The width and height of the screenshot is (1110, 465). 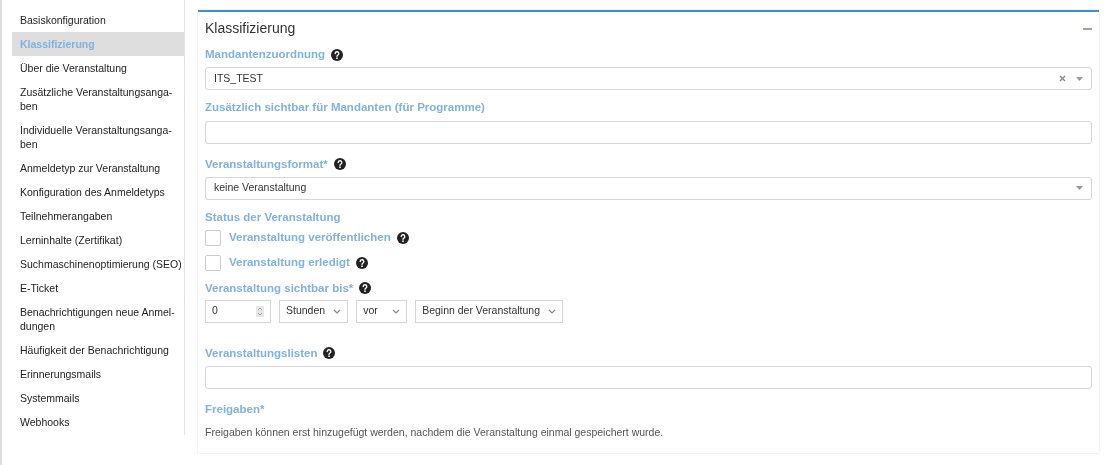 I want to click on sidebar-item: Individuelle Veranstaltungsanga- ben, so click(x=98, y=137).